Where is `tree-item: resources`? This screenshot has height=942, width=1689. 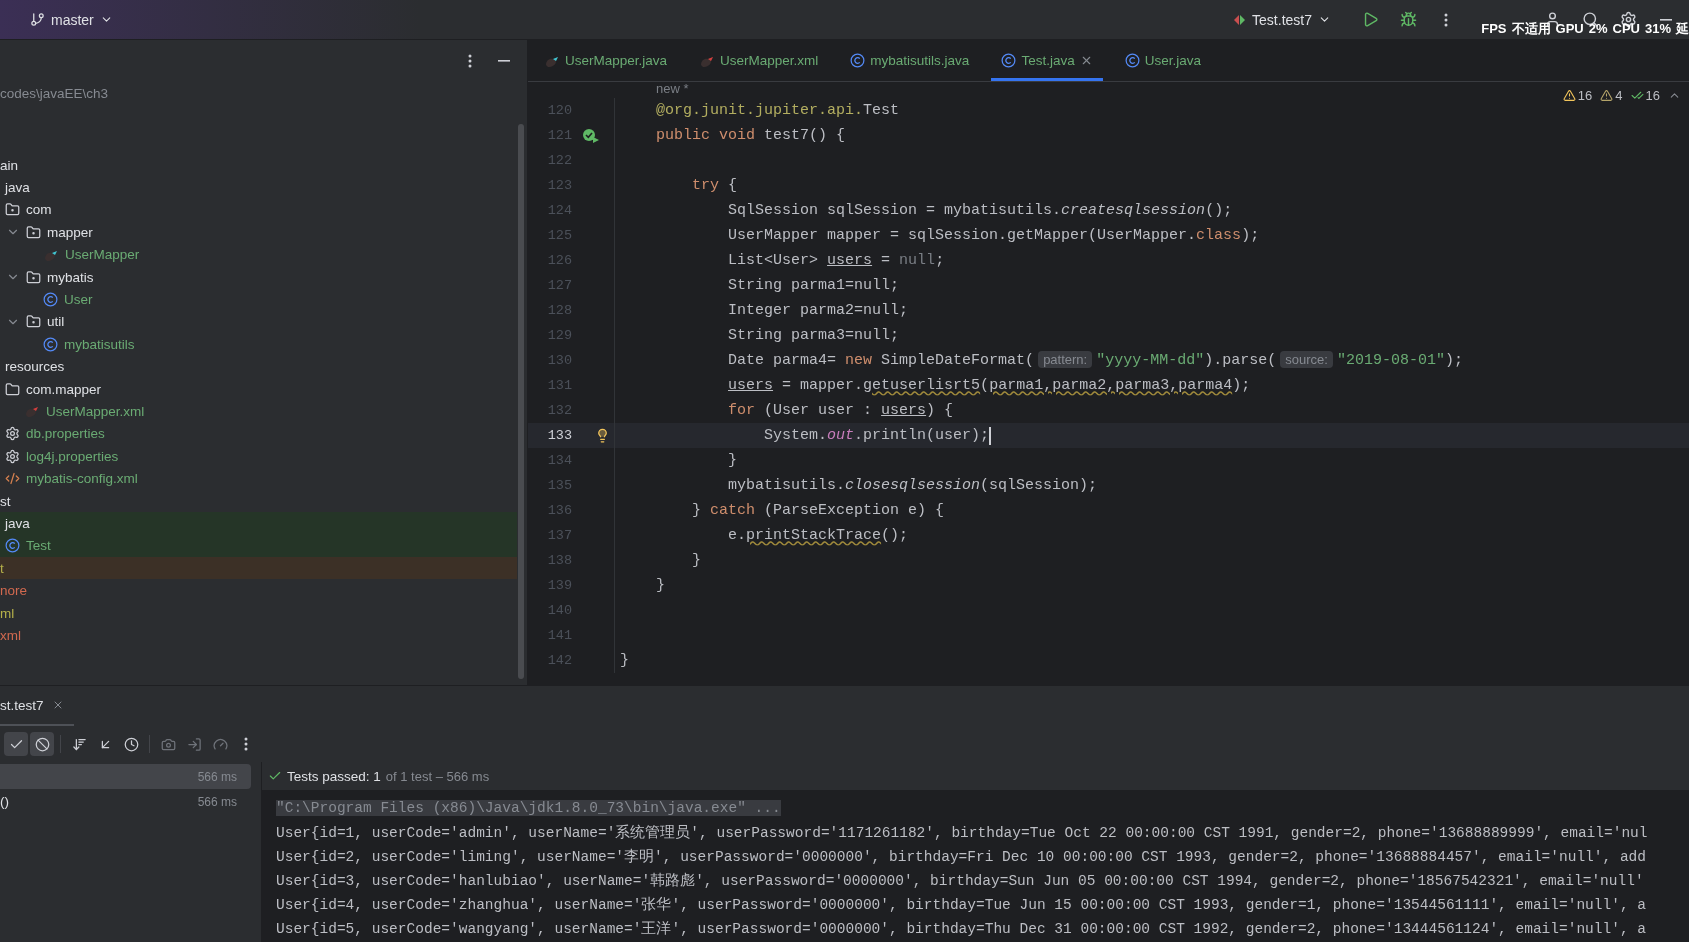 tree-item: resources is located at coordinates (258, 366).